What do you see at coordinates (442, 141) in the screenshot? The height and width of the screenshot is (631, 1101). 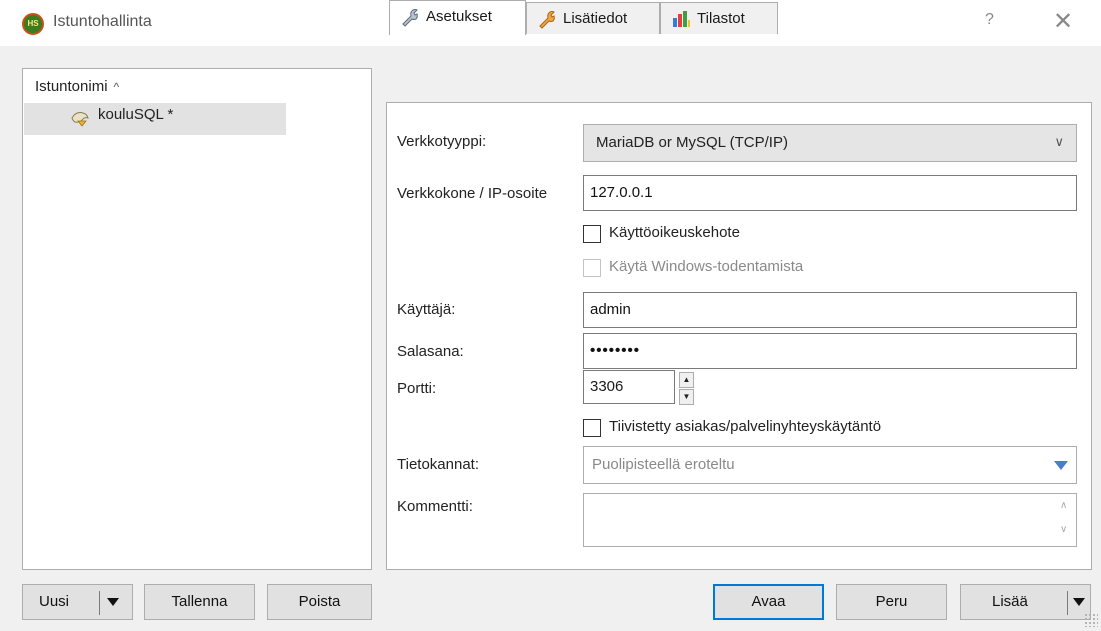 I see `network-type-label: Verkkotyyppi:` at bounding box center [442, 141].